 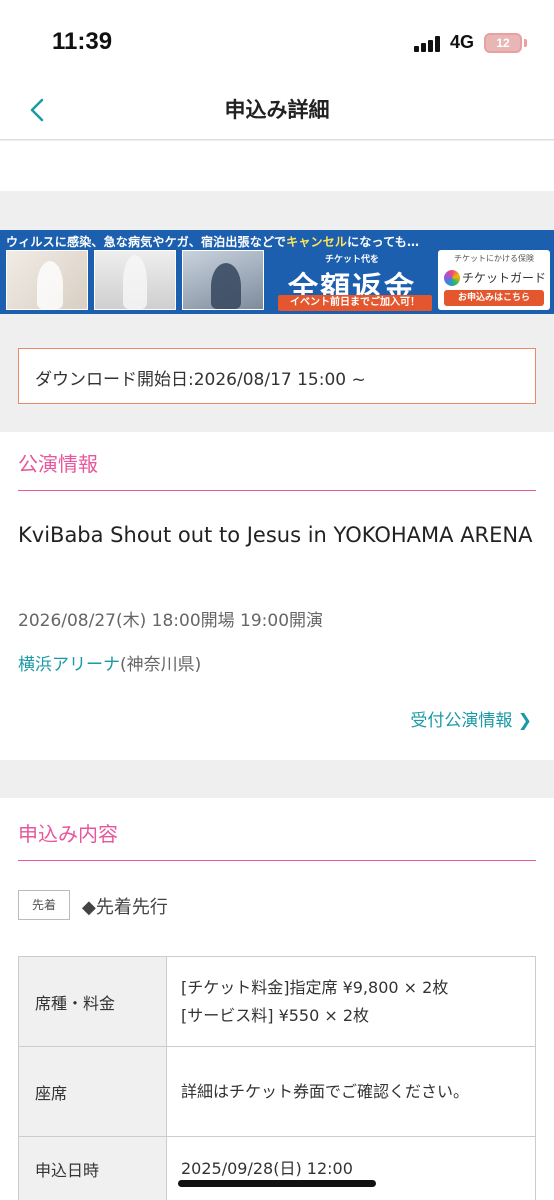 What do you see at coordinates (452, 278) in the screenshot?
I see `ticket-guard-logo-icon` at bounding box center [452, 278].